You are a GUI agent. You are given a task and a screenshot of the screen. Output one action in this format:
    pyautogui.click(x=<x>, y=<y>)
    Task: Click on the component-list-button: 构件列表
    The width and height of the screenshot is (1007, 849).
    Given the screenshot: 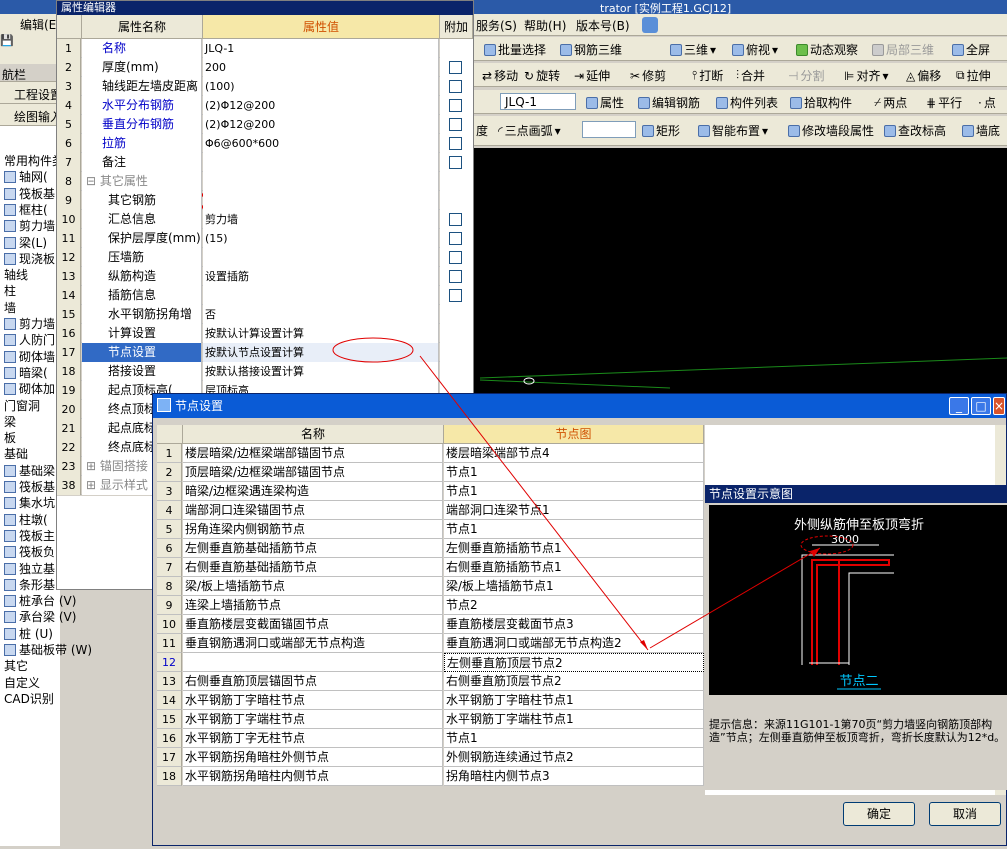 What is the action you would take?
    pyautogui.click(x=747, y=102)
    